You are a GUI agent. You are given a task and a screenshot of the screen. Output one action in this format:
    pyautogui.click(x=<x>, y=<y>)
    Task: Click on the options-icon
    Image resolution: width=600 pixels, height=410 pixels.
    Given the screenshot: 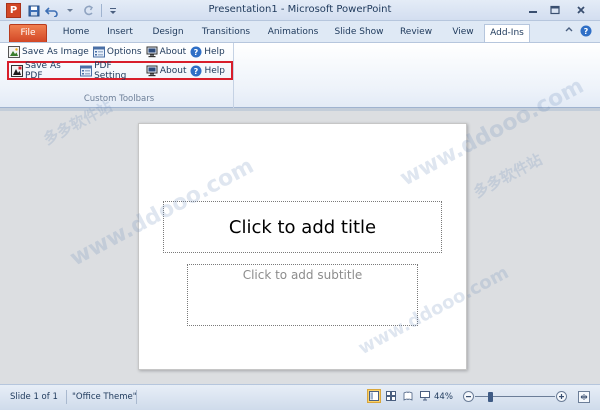 What is the action you would take?
    pyautogui.click(x=98, y=52)
    